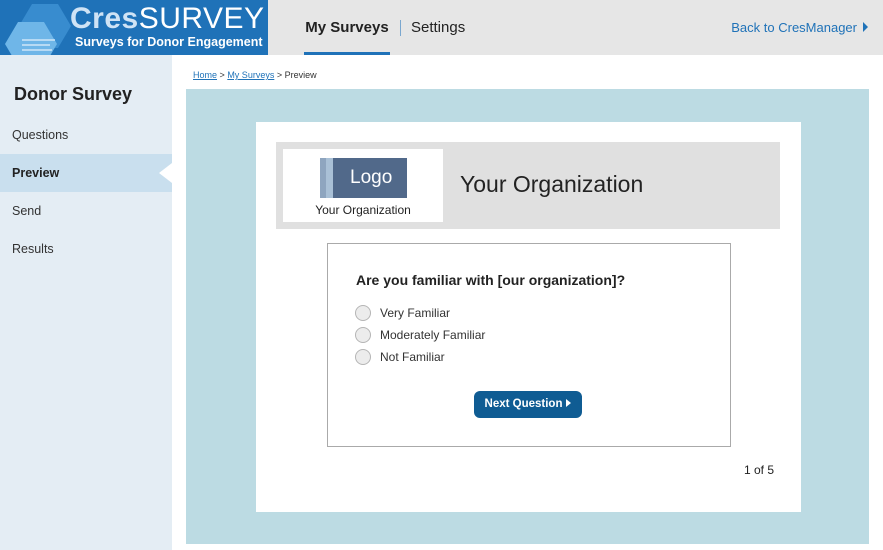  I want to click on breadcrumb: Home > My Surveys > Preview, so click(255, 75).